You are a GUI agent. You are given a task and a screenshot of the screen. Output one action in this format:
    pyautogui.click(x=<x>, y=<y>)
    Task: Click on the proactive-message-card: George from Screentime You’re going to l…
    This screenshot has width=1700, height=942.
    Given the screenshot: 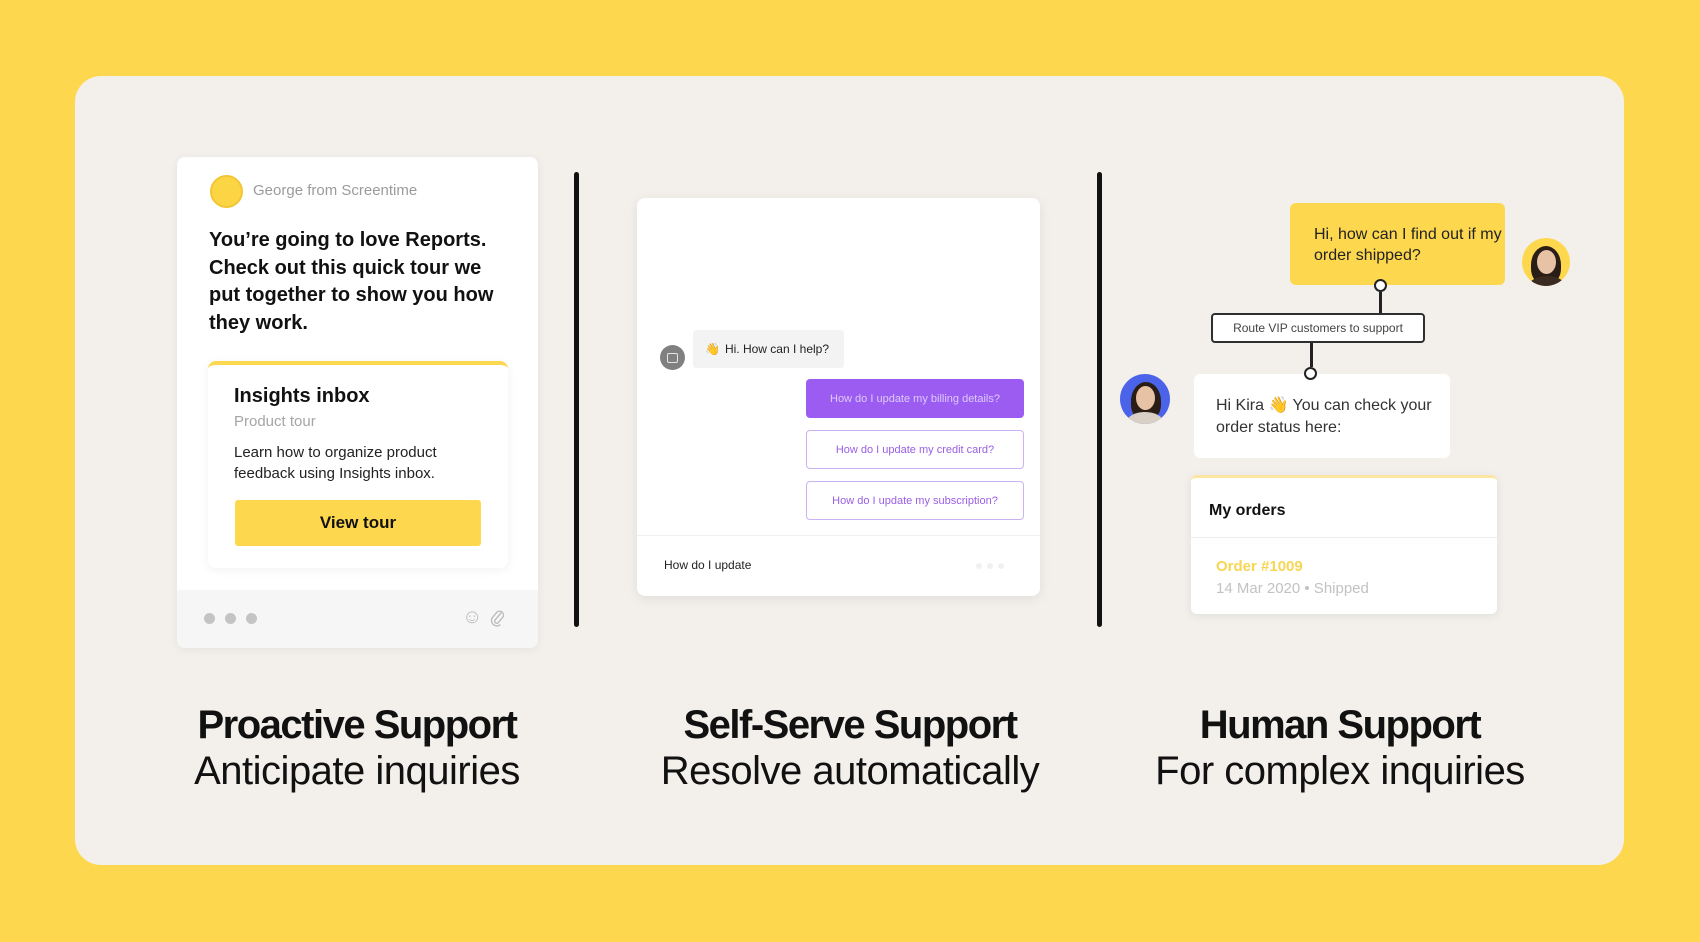 What is the action you would take?
    pyautogui.click(x=357, y=402)
    